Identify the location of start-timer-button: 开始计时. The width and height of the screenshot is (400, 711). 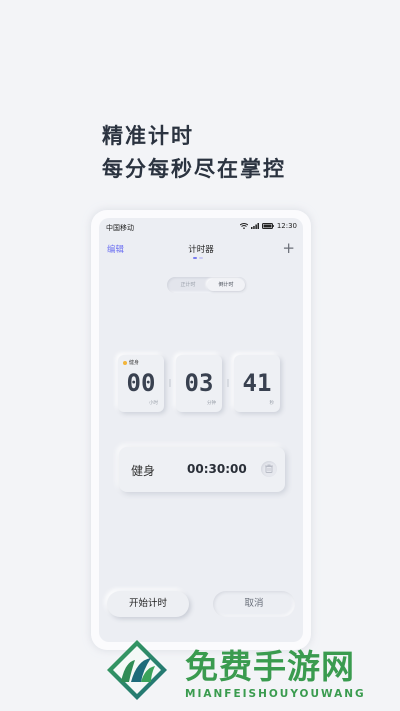
(148, 604).